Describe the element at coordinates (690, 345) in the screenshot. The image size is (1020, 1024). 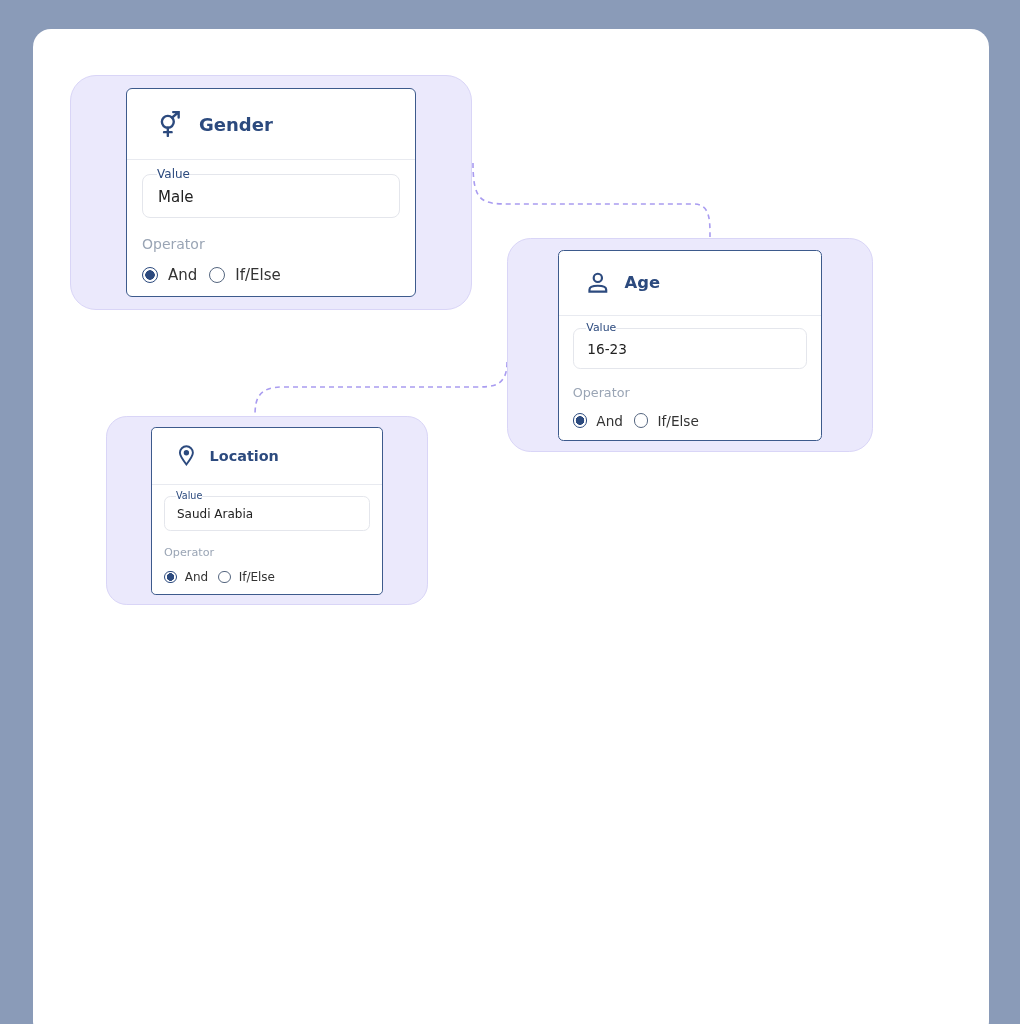
I see `node-card: Age Value 16-23 Operator And If/Else` at that location.